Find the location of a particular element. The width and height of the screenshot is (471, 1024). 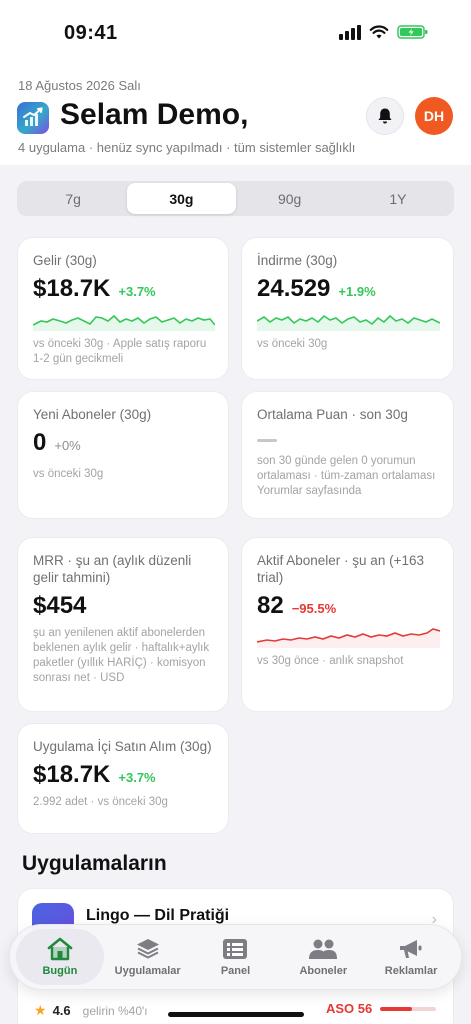

tab-apps: Uygulamalar is located at coordinates (148, 957).